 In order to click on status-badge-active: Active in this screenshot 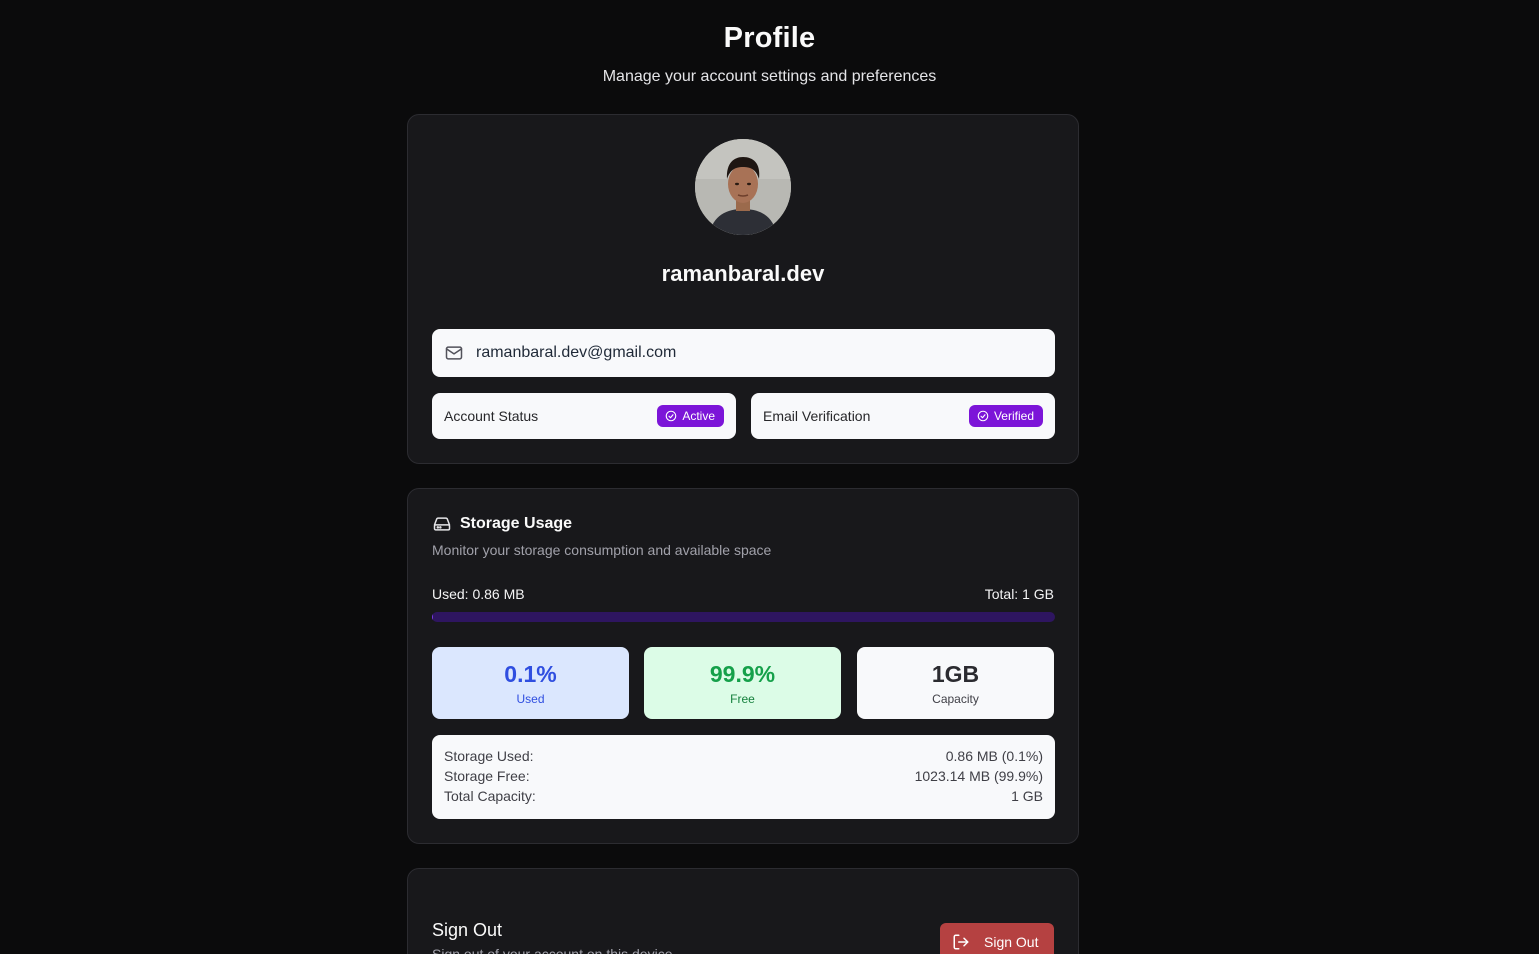, I will do `click(690, 416)`.